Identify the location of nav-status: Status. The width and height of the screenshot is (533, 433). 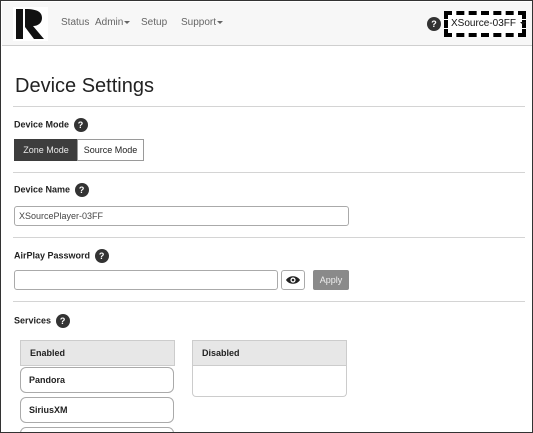
(75, 22).